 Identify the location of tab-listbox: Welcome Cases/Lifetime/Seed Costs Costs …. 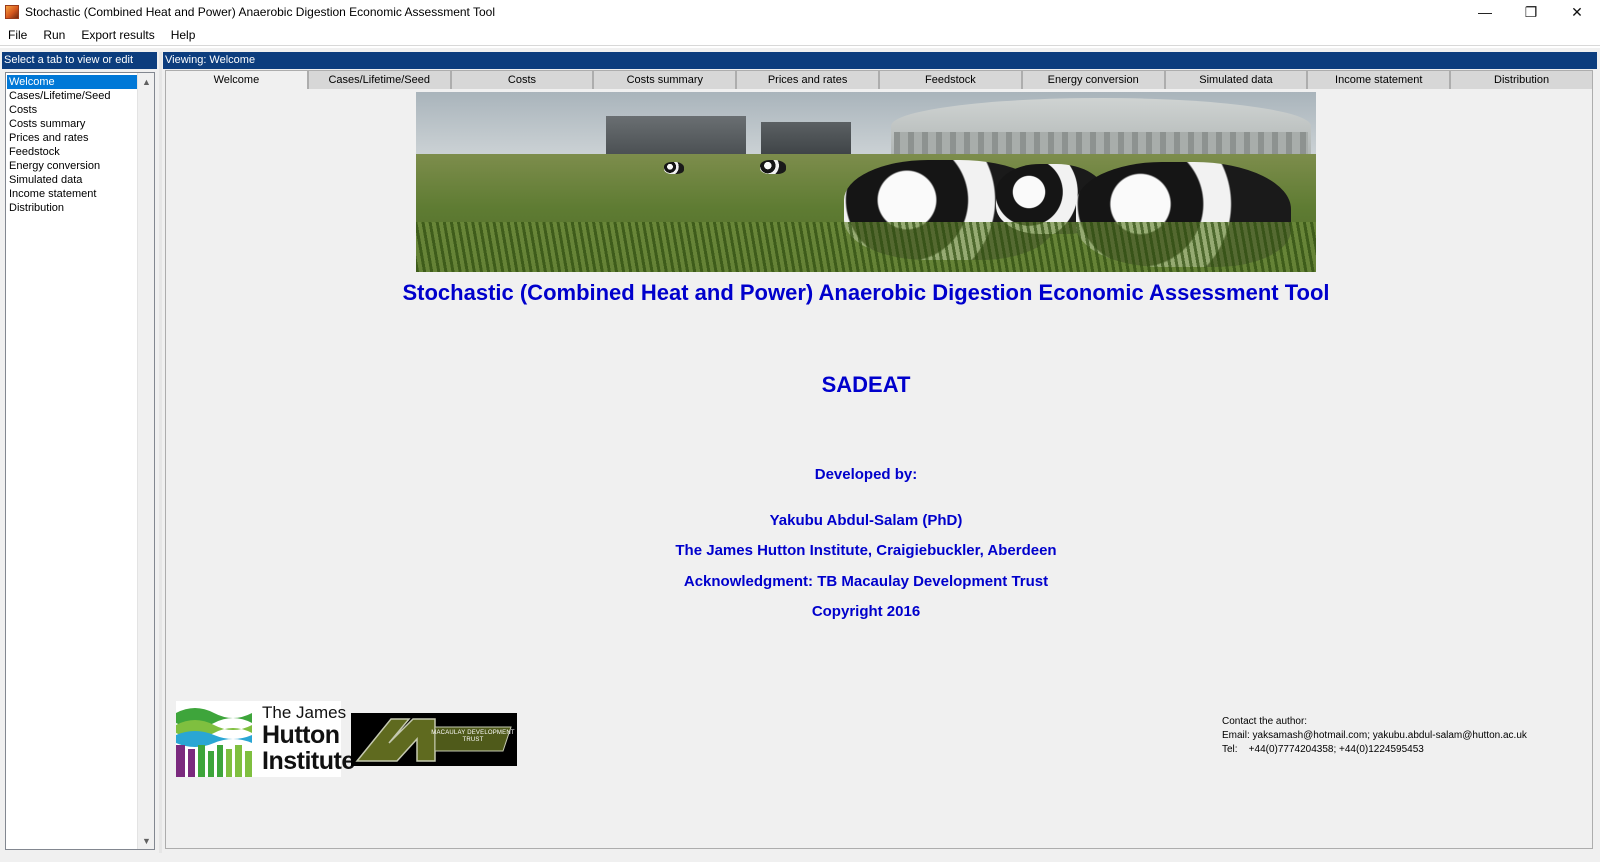
(80, 461).